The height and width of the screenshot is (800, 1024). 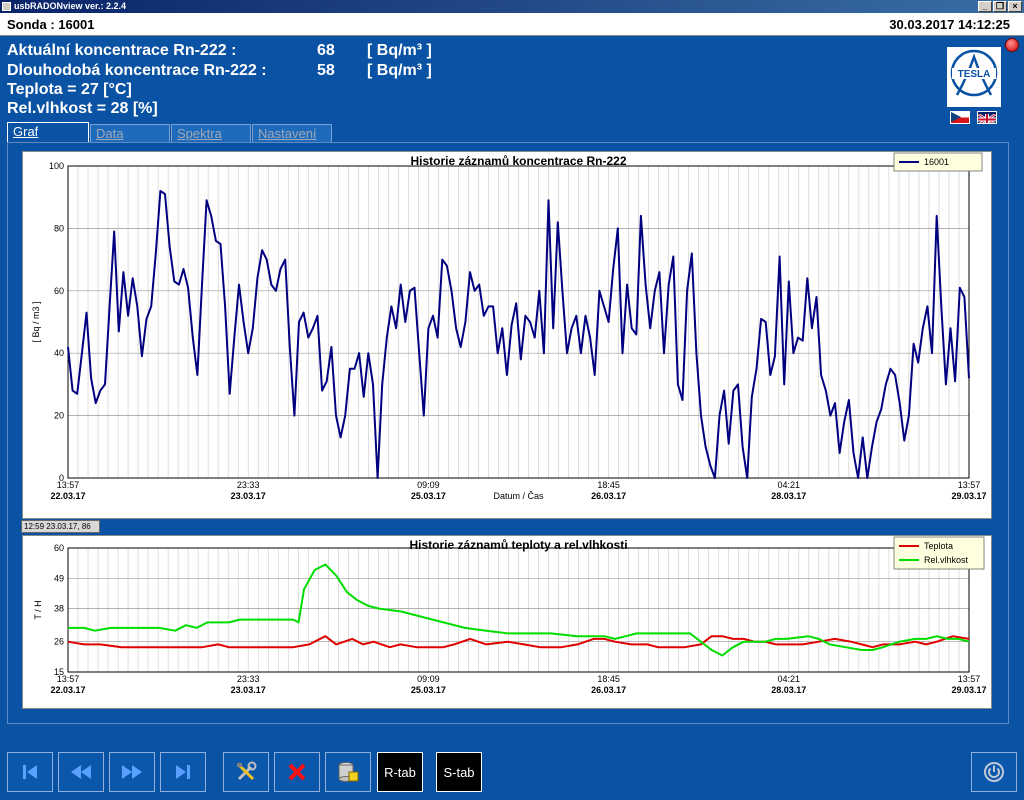 I want to click on window-title: usbRADONview ver.: 2.2.4, so click(x=70, y=6).